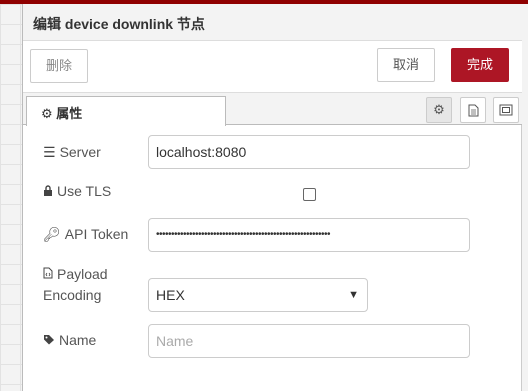  I want to click on tag-icon, so click(49, 340).